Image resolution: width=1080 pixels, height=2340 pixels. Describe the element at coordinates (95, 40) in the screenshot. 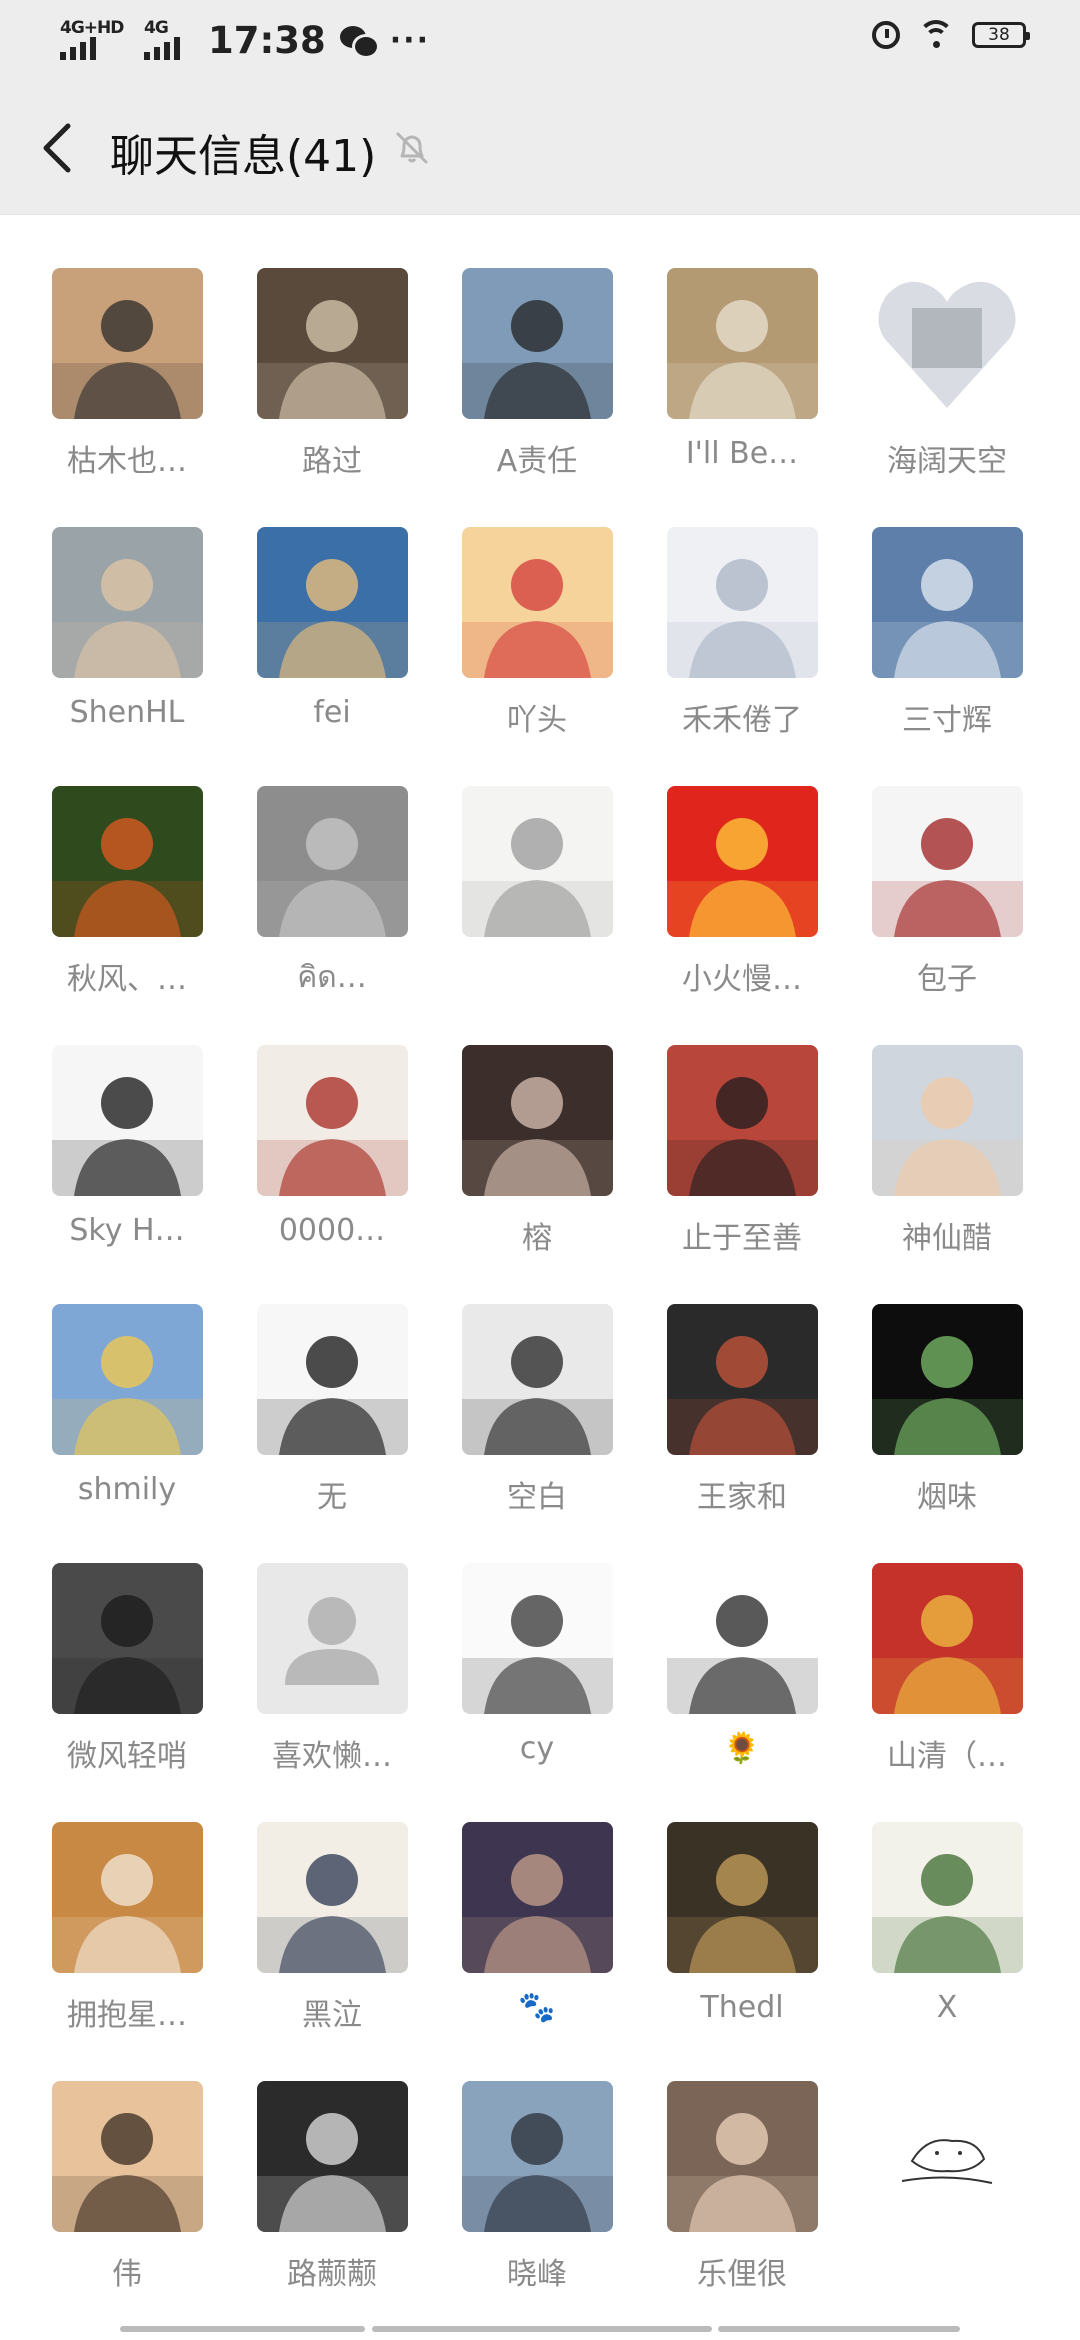

I see `signal-4g-hd-icon: 4G+HD` at that location.